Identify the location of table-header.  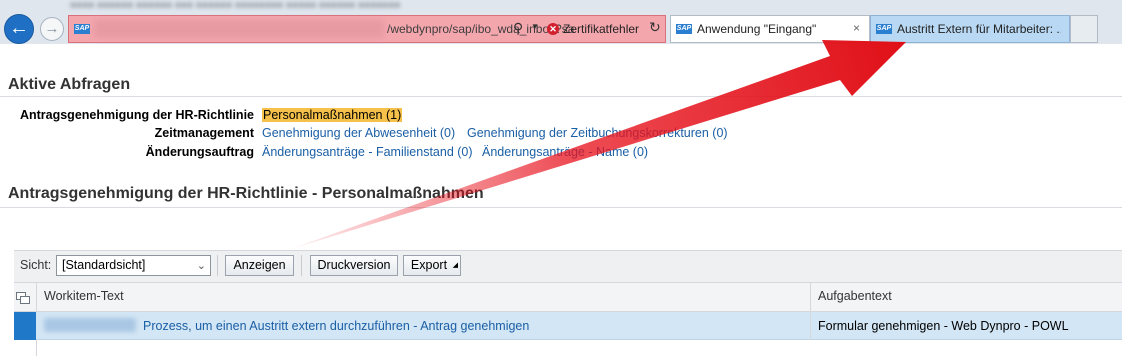
(568, 297).